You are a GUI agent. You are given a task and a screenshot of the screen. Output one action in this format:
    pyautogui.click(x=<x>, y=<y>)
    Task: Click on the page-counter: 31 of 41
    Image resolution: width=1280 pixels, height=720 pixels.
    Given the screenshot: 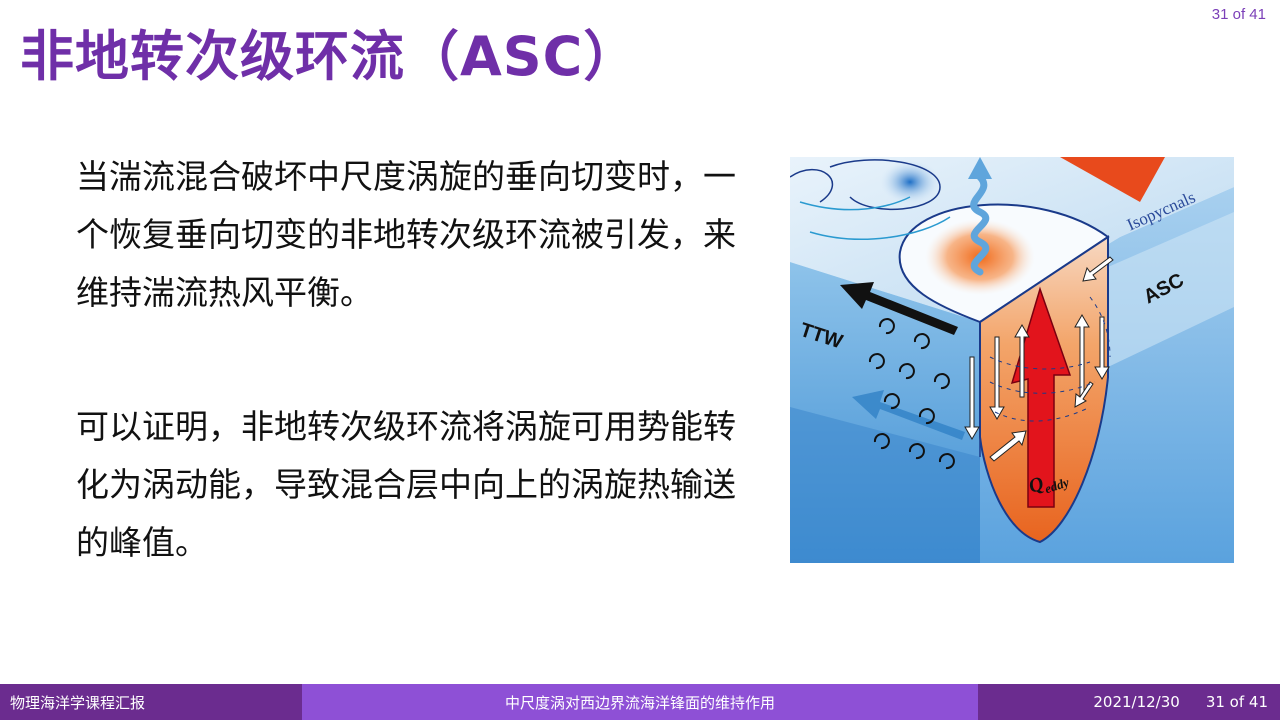 What is the action you would take?
    pyautogui.click(x=1238, y=14)
    